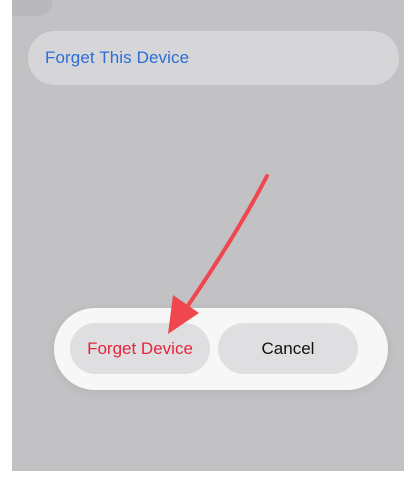 This screenshot has height=483, width=414. Describe the element at coordinates (32, 8) in the screenshot. I see `top-shade` at that location.